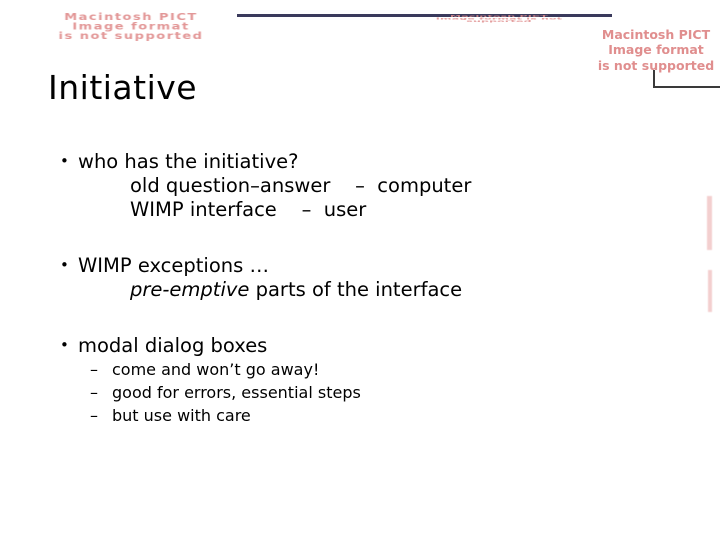 The image size is (720, 540). I want to click on sub-bullet-label: but use with care, so click(181, 416).